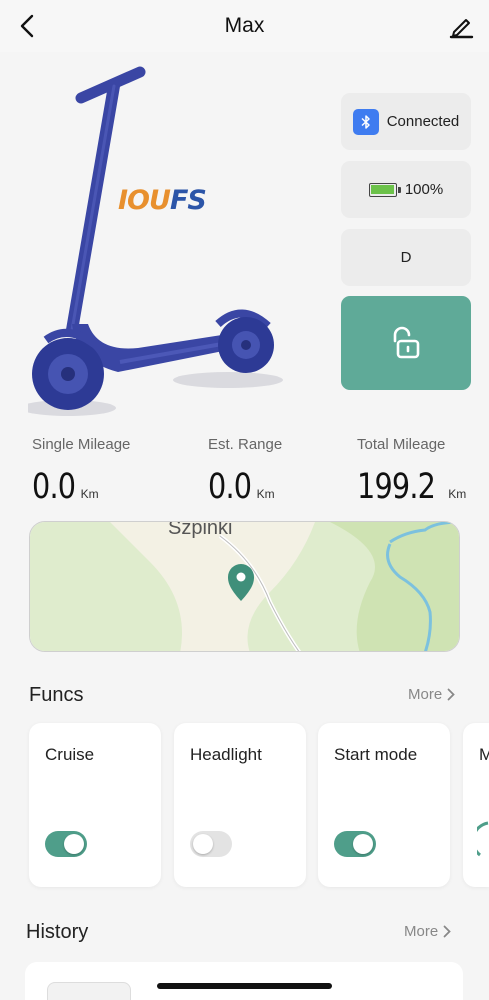 Image resolution: width=489 pixels, height=1000 pixels. What do you see at coordinates (483, 839) in the screenshot?
I see `gauge-arc-icon` at bounding box center [483, 839].